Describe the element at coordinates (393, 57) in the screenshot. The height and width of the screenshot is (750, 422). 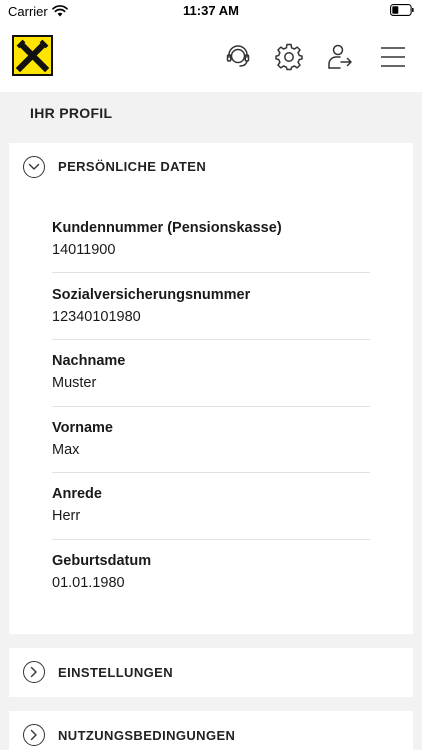
I see `hamburger-menu-icon` at that location.